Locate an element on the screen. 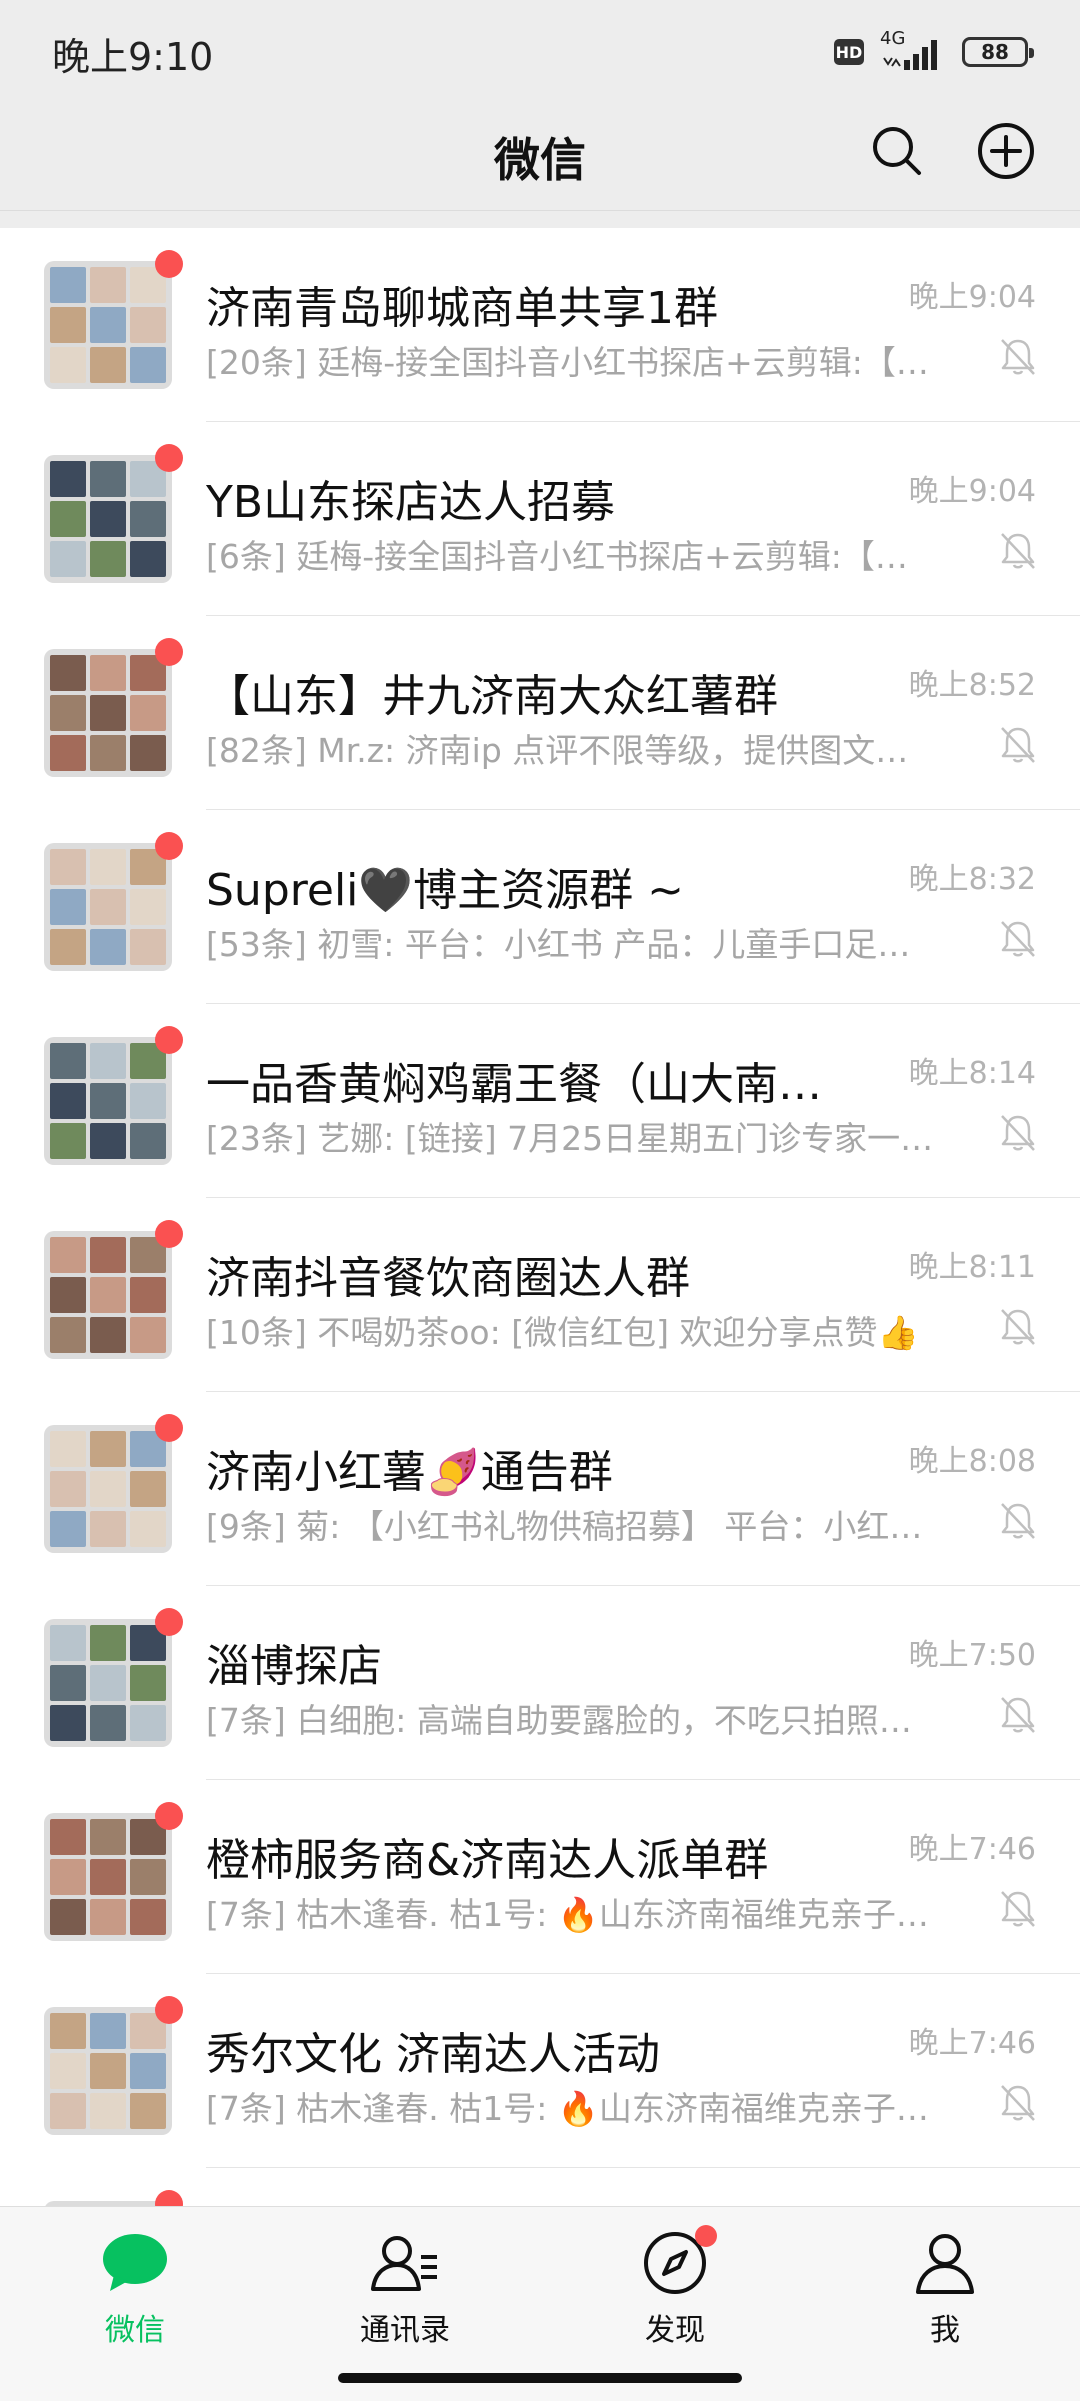  chat-time: 晚上8:52 is located at coordinates (972, 685).